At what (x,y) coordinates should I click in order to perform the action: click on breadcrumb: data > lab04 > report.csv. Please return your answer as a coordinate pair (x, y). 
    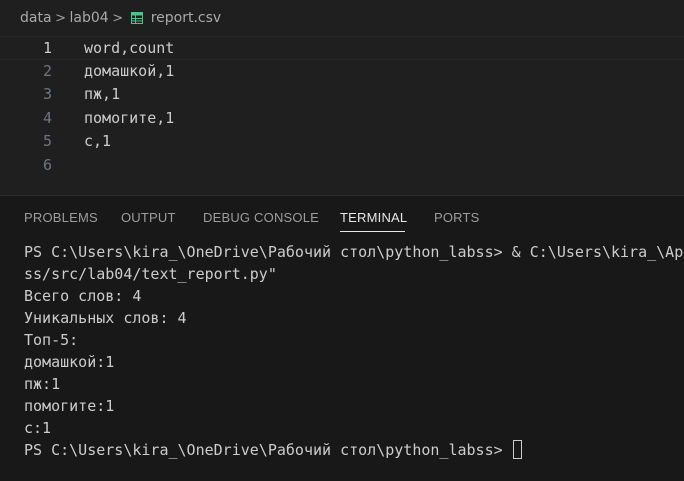
    Looking at the image, I should click on (342, 18).